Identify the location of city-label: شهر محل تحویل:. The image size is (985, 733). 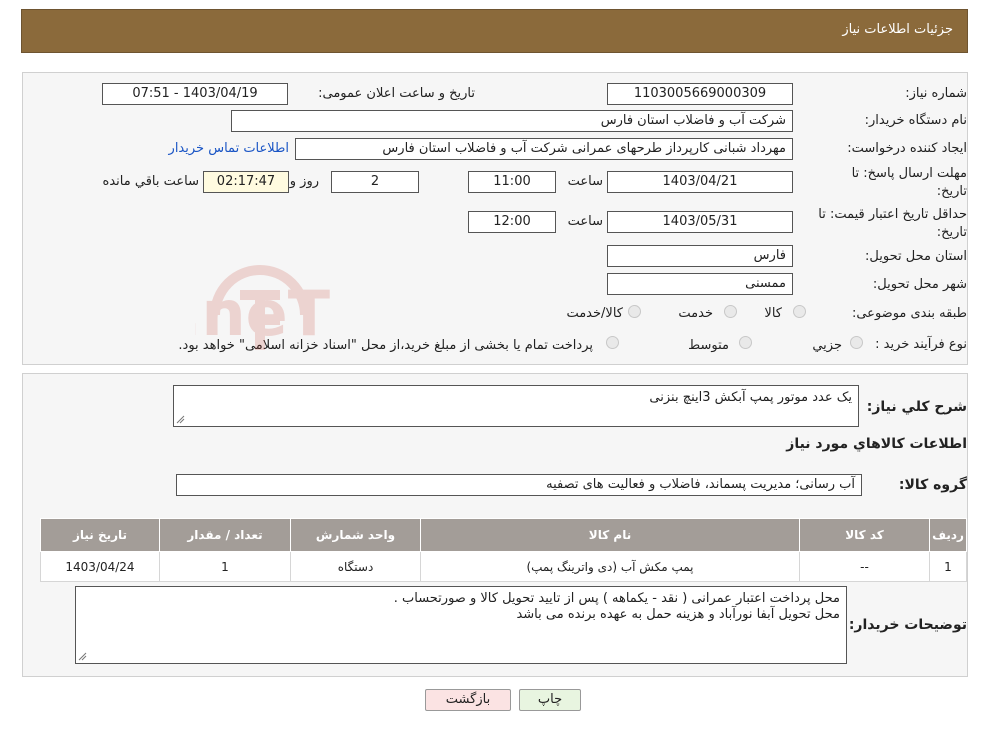
(919, 284).